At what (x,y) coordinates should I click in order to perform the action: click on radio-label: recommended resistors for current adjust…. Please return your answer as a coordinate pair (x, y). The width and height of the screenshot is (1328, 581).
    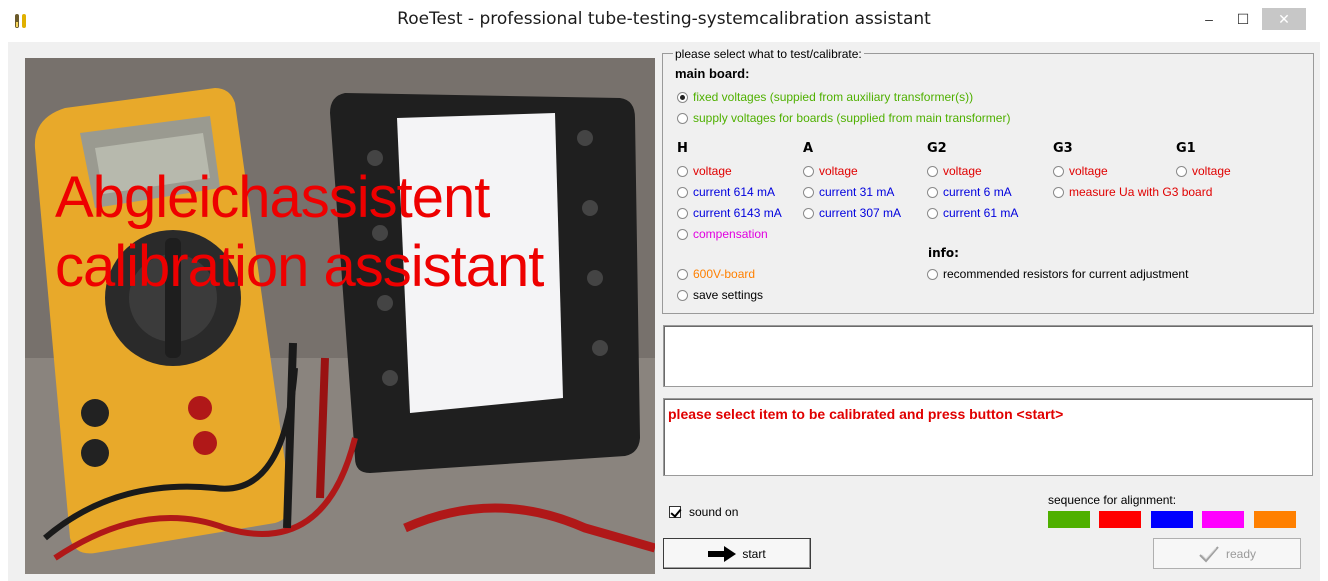
    Looking at the image, I should click on (1066, 274).